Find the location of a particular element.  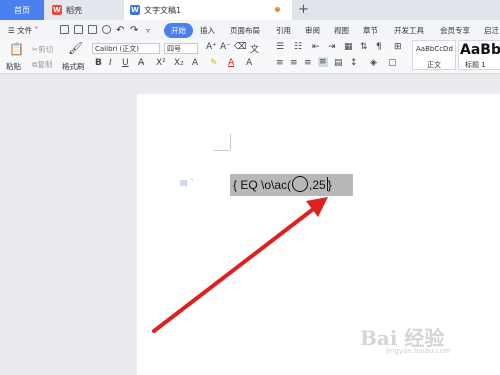

annotation-arrow is located at coordinates (240, 265).